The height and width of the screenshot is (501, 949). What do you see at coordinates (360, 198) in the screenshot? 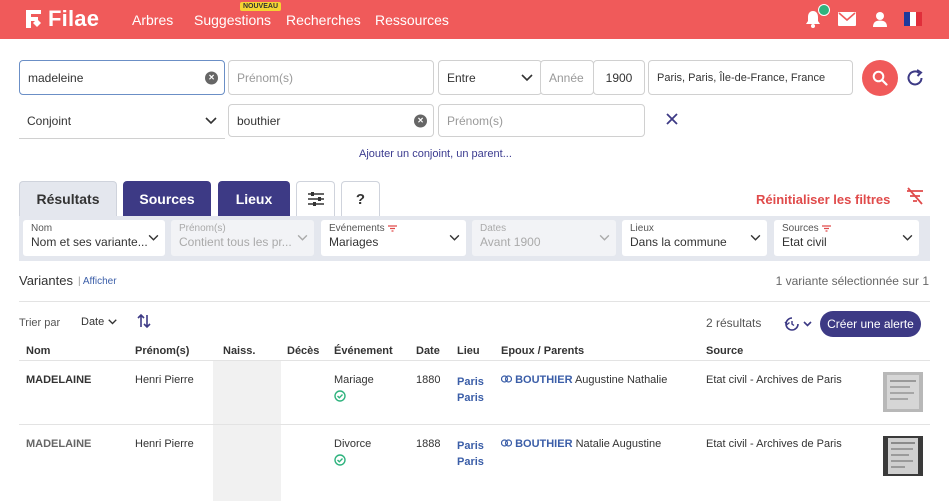
I see `tab-help: ?` at bounding box center [360, 198].